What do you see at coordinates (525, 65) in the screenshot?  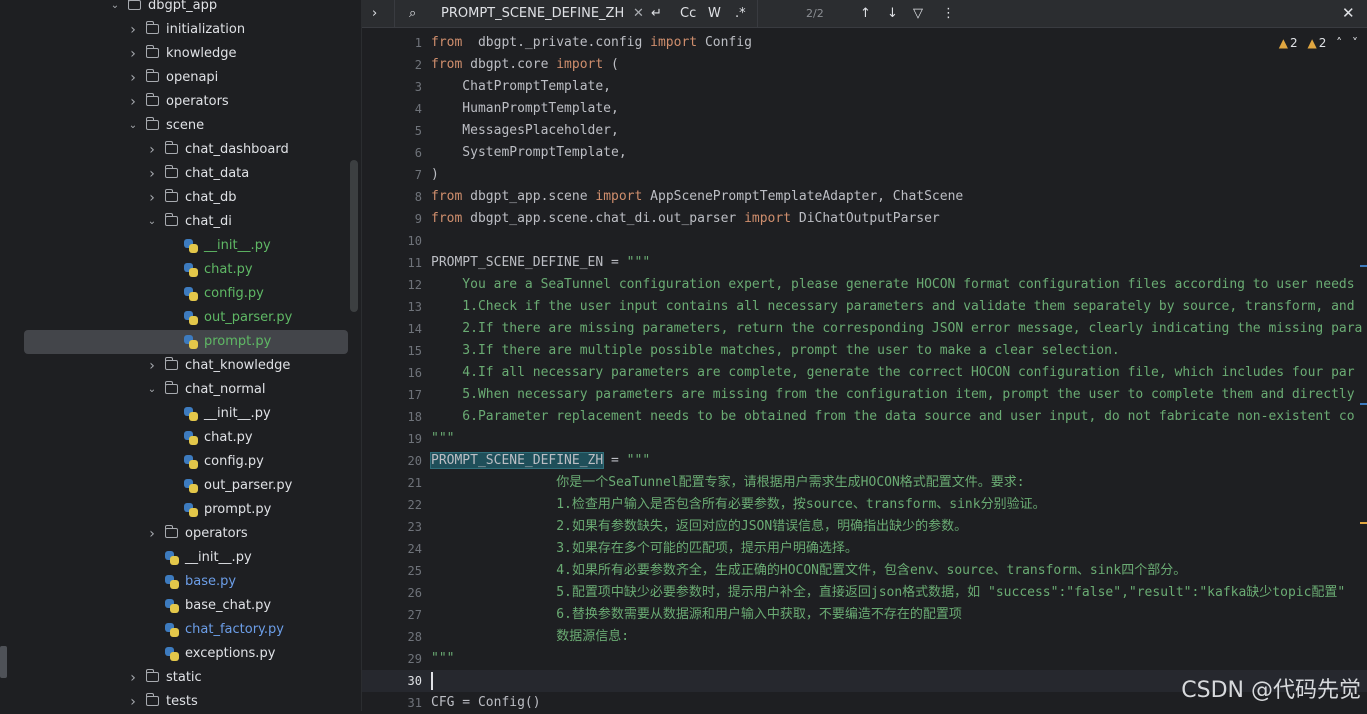 I see `code-line: from dbgpt.core import (` at bounding box center [525, 65].